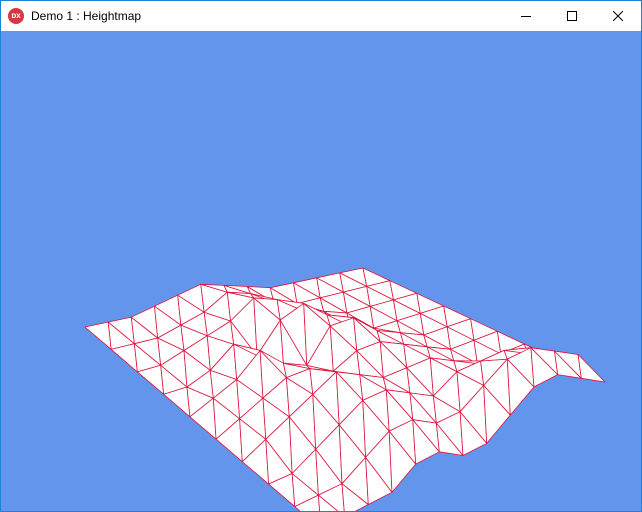 The image size is (642, 512). I want to click on close-icon, so click(618, 16).